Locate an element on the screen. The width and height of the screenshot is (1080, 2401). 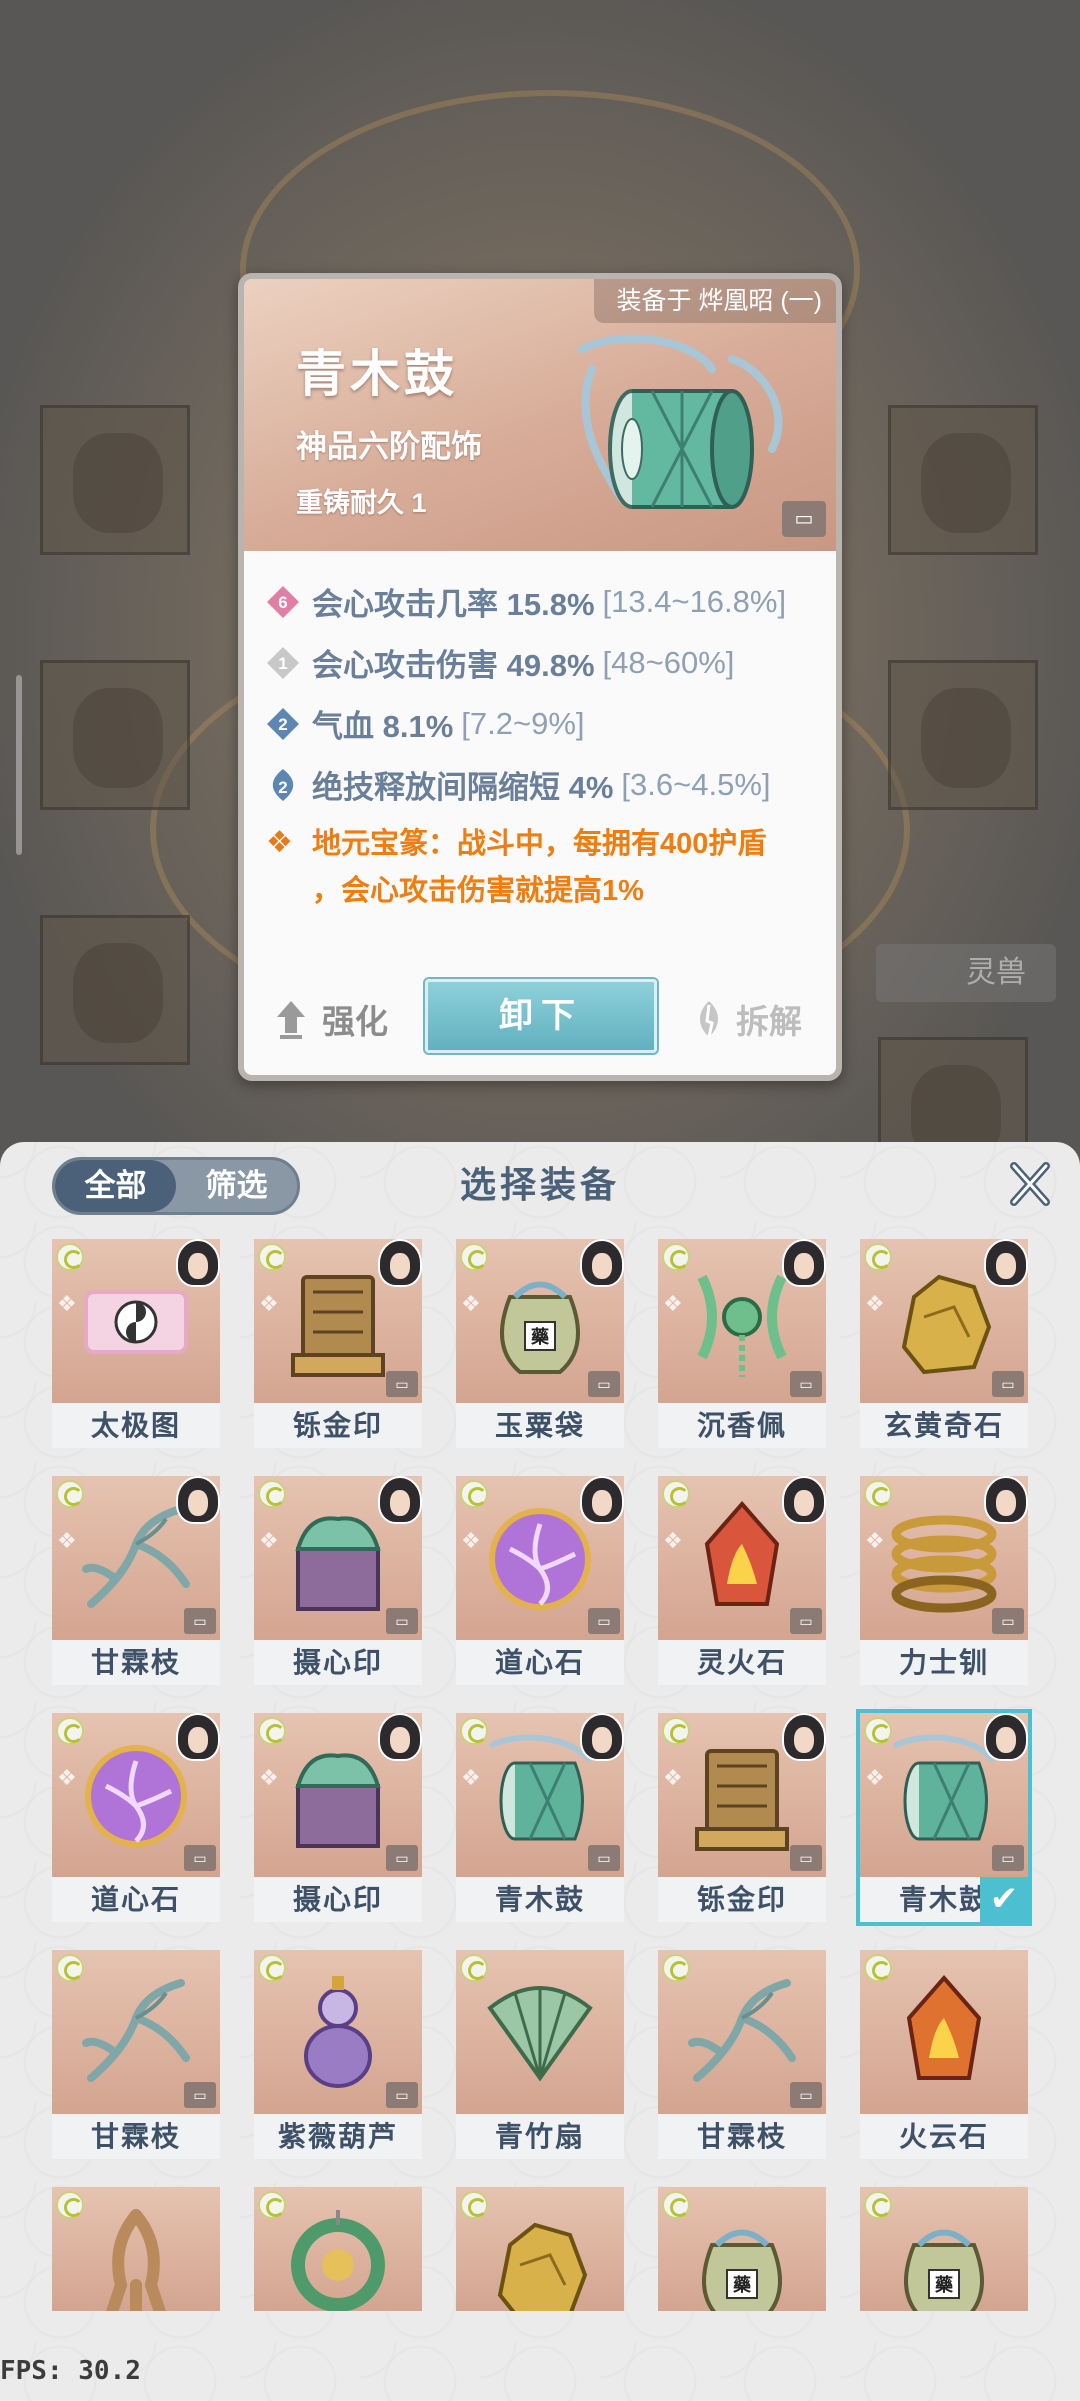
stat-row: 2 绝技释放间隔缩短 4% [3.6~4.5%] is located at coordinates (546, 784).